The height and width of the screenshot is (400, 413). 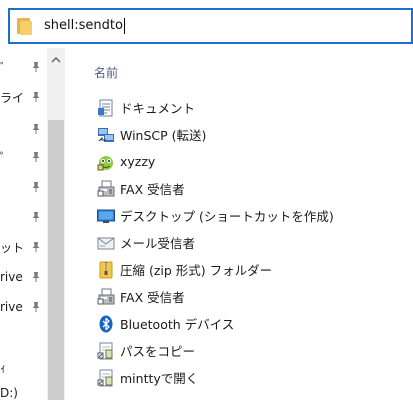 What do you see at coordinates (251, 350) in the screenshot?
I see `list-item: パスをコピー` at bounding box center [251, 350].